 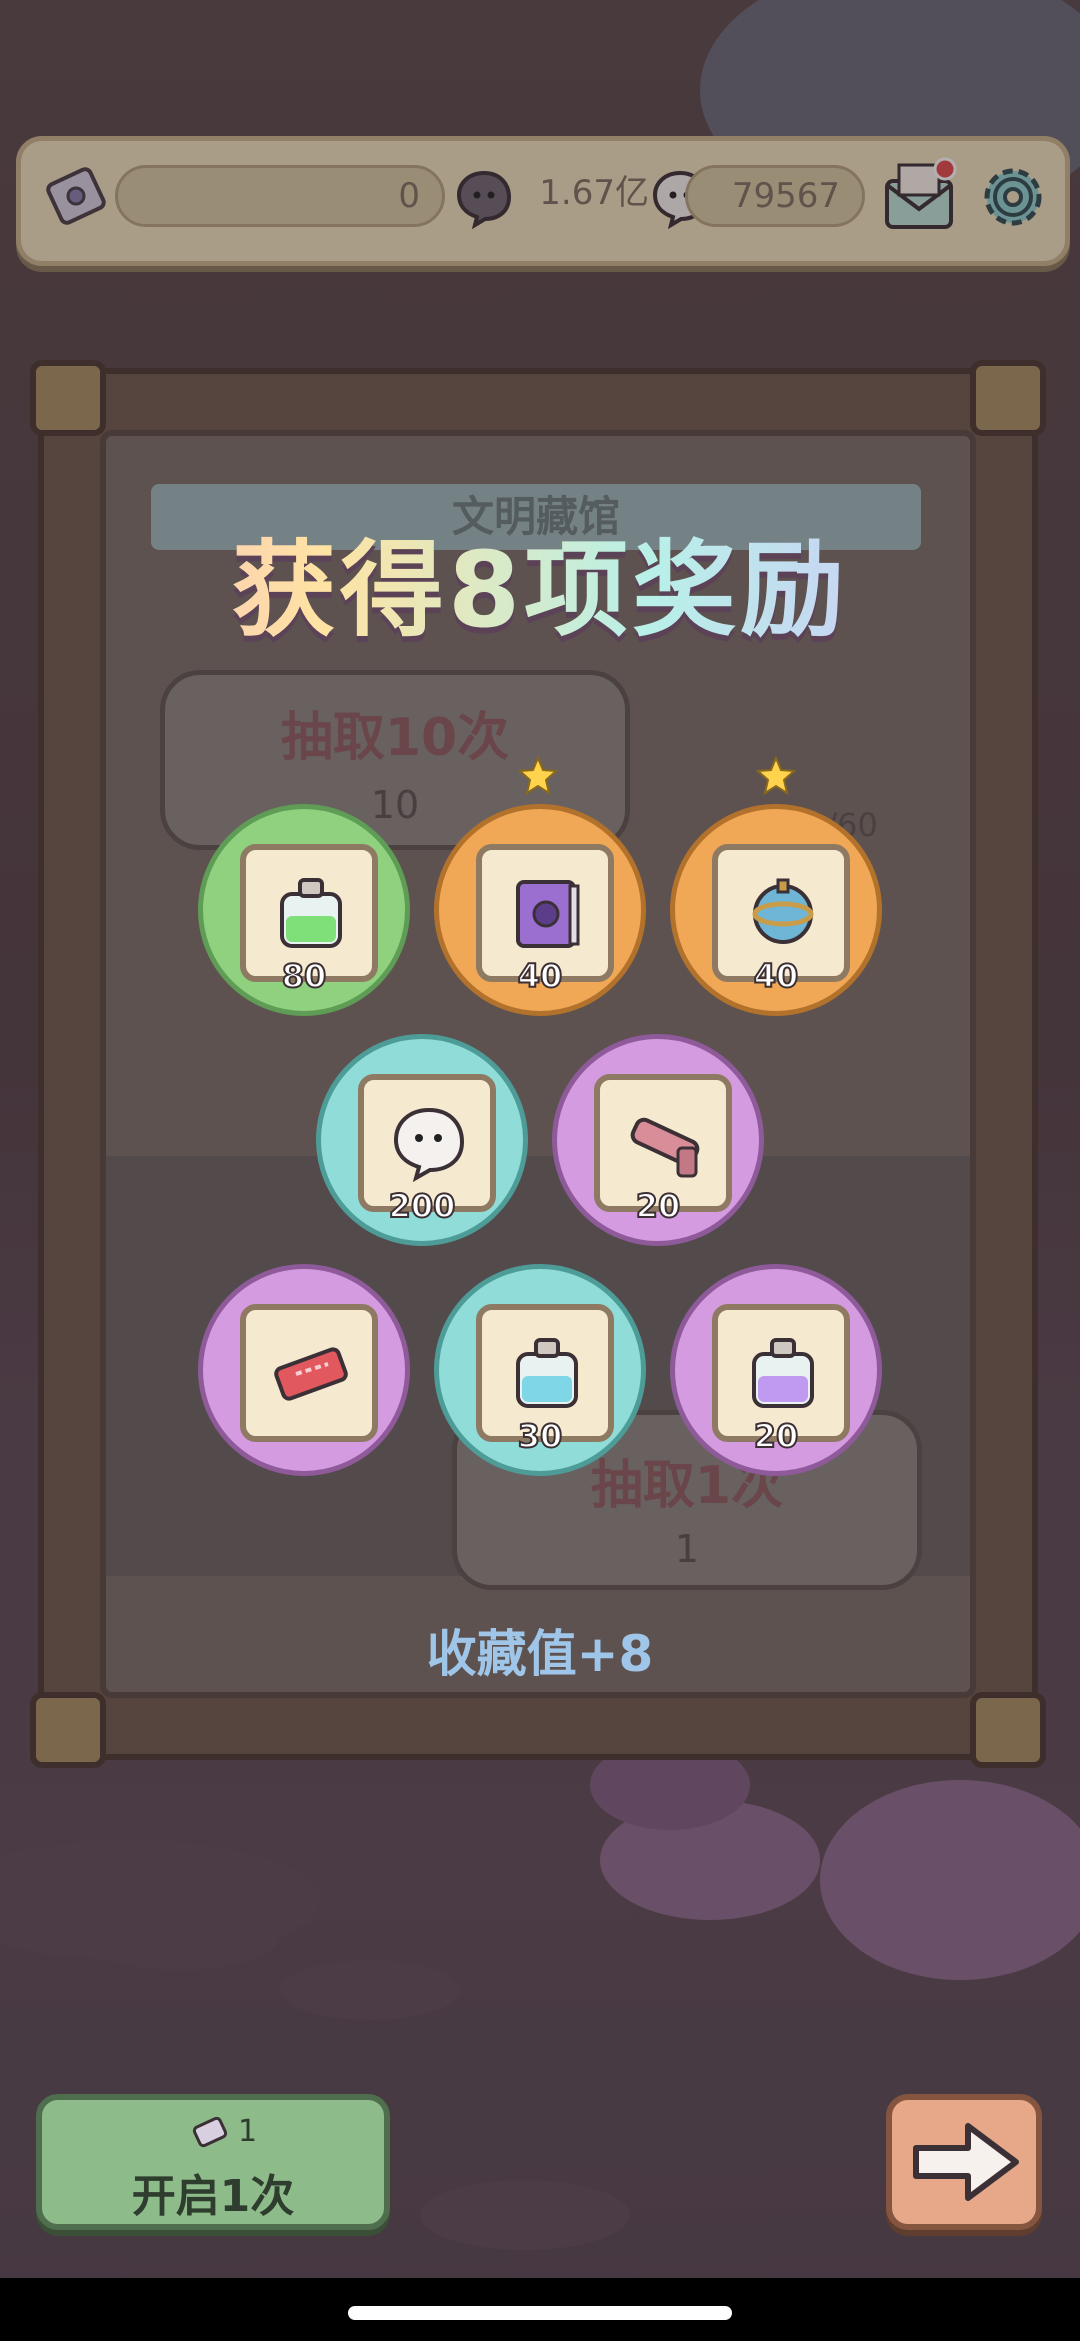 I want to click on arrow-right-icon, so click(x=966, y=2162).